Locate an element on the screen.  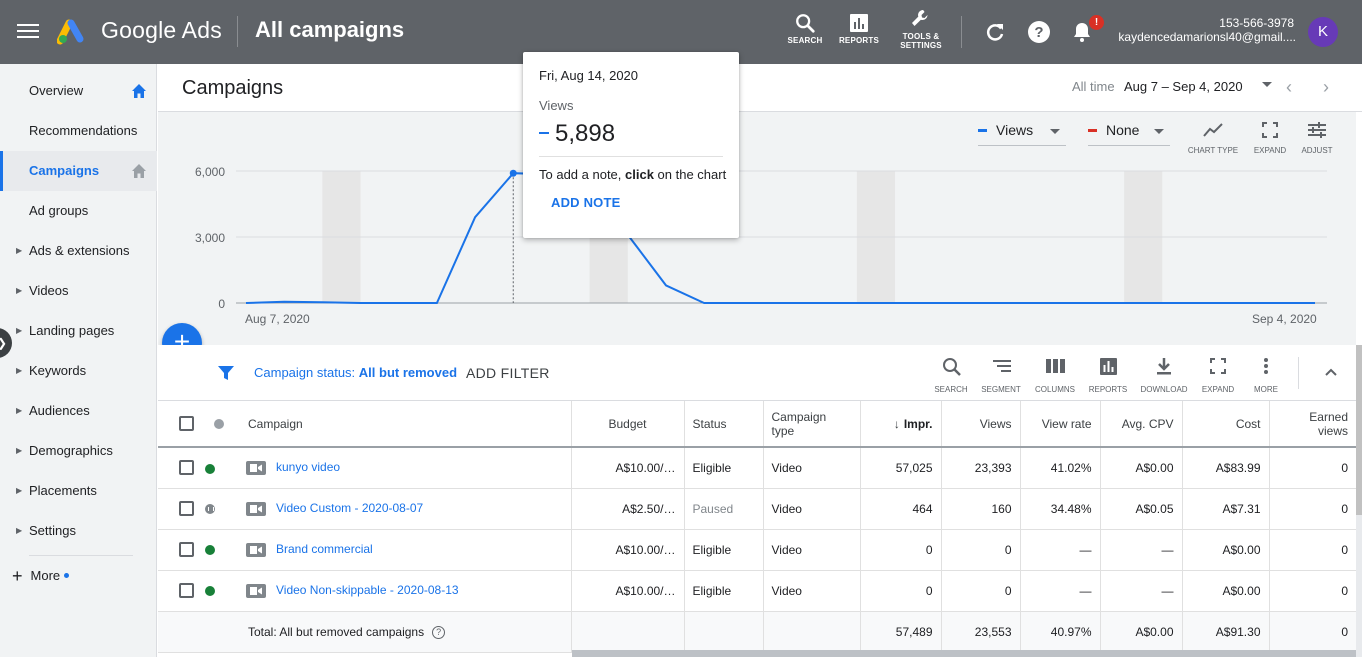
add-note-button: ADD NOTE is located at coordinates (586, 202).